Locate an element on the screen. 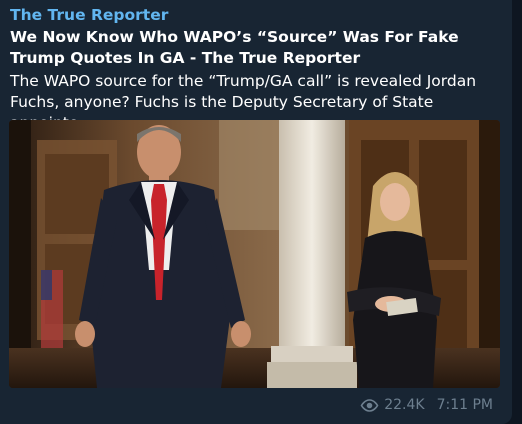 The height and width of the screenshot is (424, 522). message-time: 7:11 PM is located at coordinates (464, 405).